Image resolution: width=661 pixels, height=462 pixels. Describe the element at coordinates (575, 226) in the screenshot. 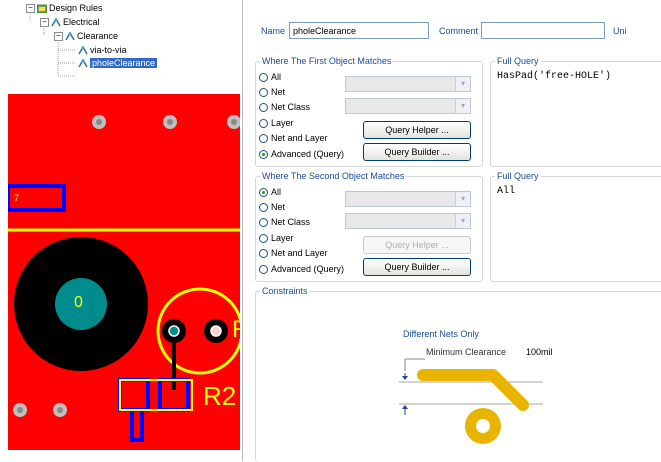

I see `second-full-query-group: Full Query` at that location.